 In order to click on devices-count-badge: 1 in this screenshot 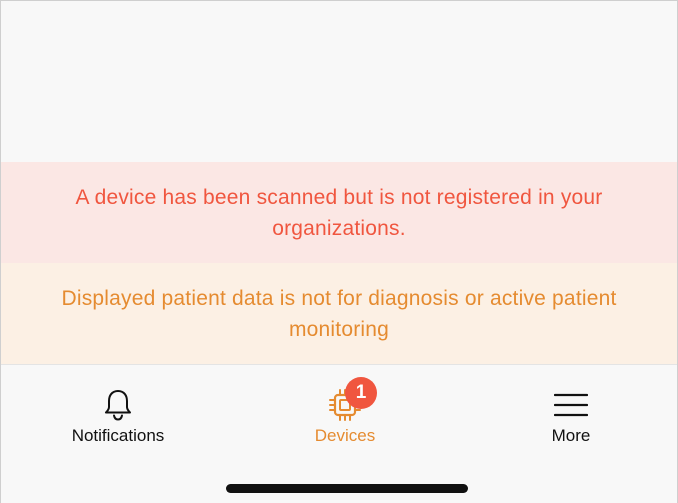, I will do `click(361, 393)`.